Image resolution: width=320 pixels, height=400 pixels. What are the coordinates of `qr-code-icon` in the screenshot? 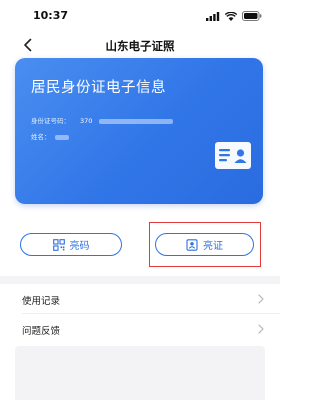 It's located at (58, 244).